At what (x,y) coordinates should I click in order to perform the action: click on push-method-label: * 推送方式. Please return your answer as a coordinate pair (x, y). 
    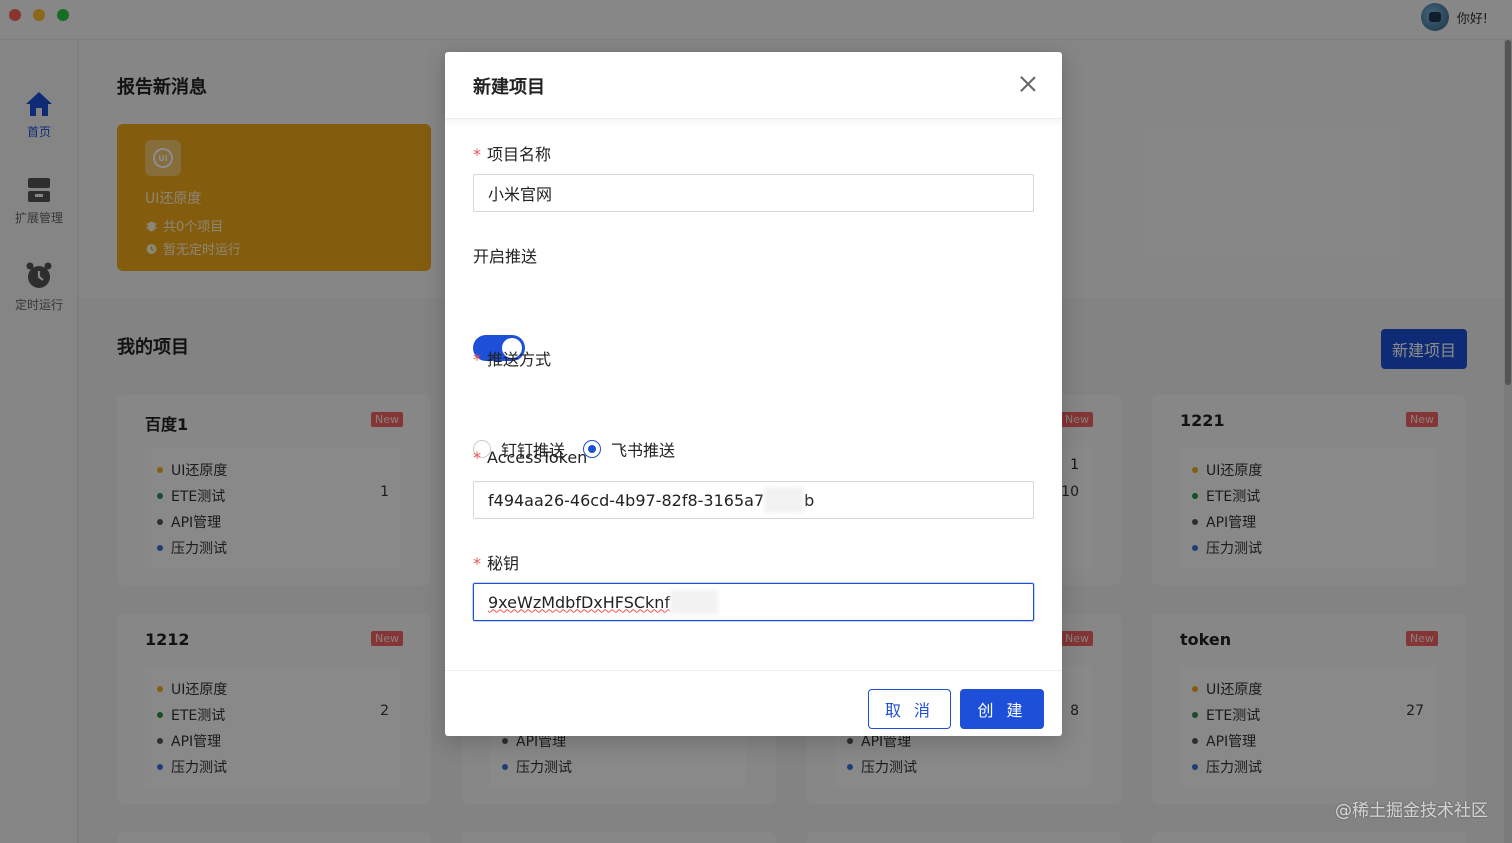
    Looking at the image, I should click on (512, 359).